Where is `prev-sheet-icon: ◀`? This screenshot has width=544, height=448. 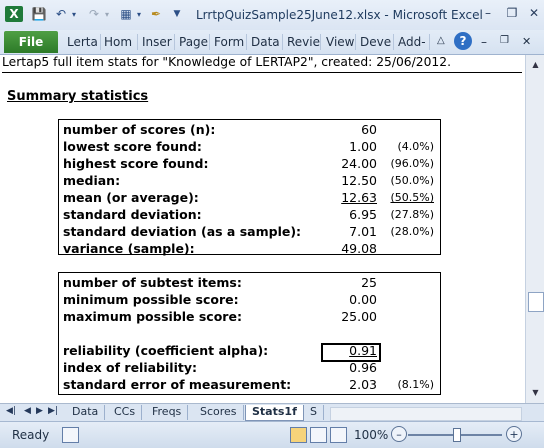 prev-sheet-icon: ◀ is located at coordinates (27, 411).